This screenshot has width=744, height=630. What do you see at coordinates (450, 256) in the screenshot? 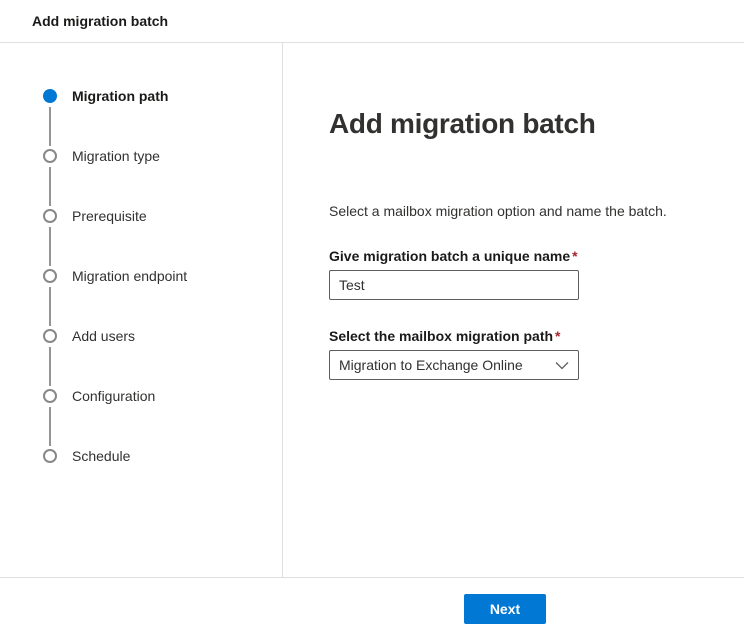
I see `batch-name-label-text: Give migration batch a unique name` at bounding box center [450, 256].